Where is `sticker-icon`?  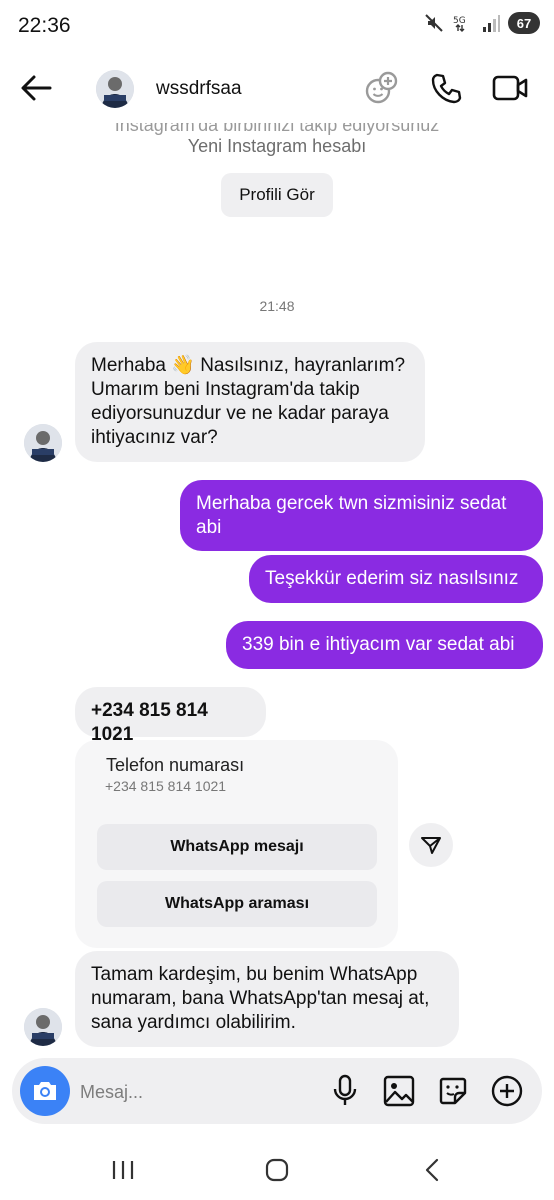 sticker-icon is located at coordinates (453, 1091).